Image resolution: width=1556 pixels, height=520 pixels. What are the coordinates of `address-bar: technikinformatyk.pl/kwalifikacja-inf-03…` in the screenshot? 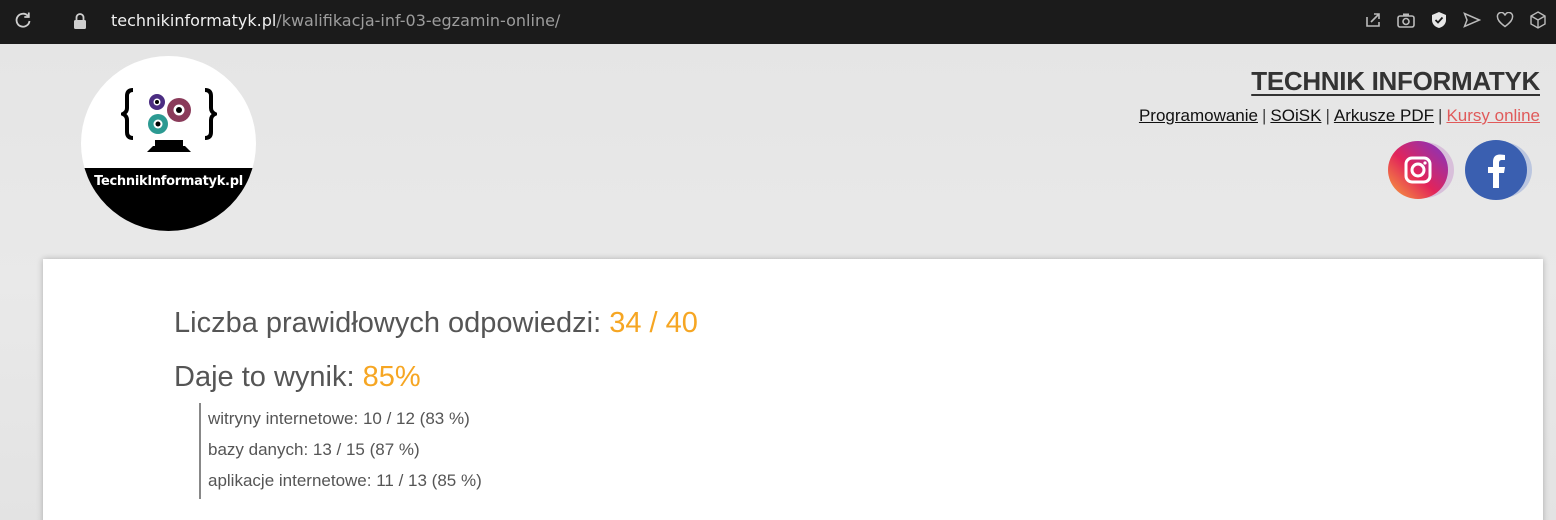 It's located at (335, 20).